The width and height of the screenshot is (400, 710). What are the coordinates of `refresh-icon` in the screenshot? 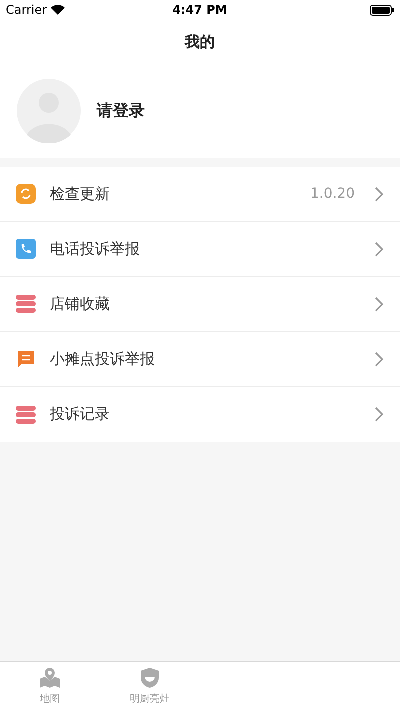 It's located at (26, 194).